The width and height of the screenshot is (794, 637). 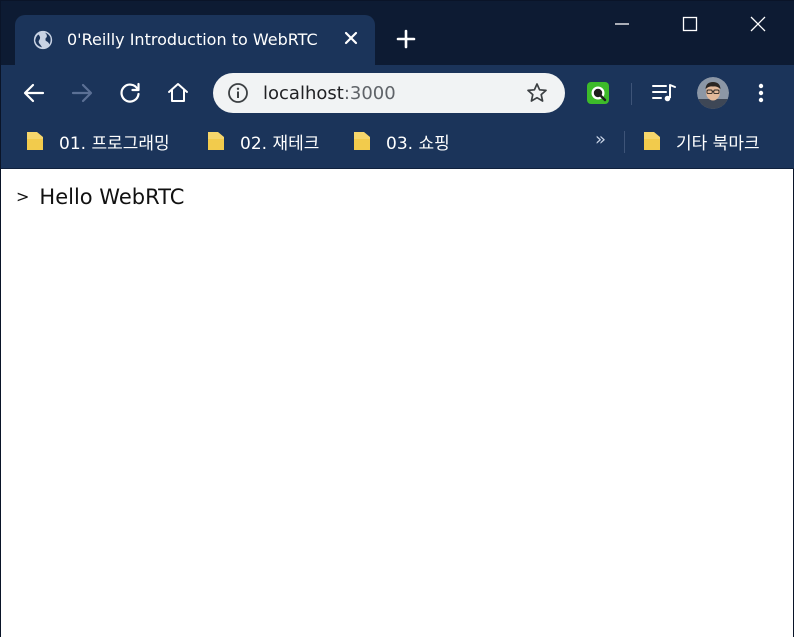 What do you see at coordinates (112, 197) in the screenshot?
I see `log-message: Hello WebRTC` at bounding box center [112, 197].